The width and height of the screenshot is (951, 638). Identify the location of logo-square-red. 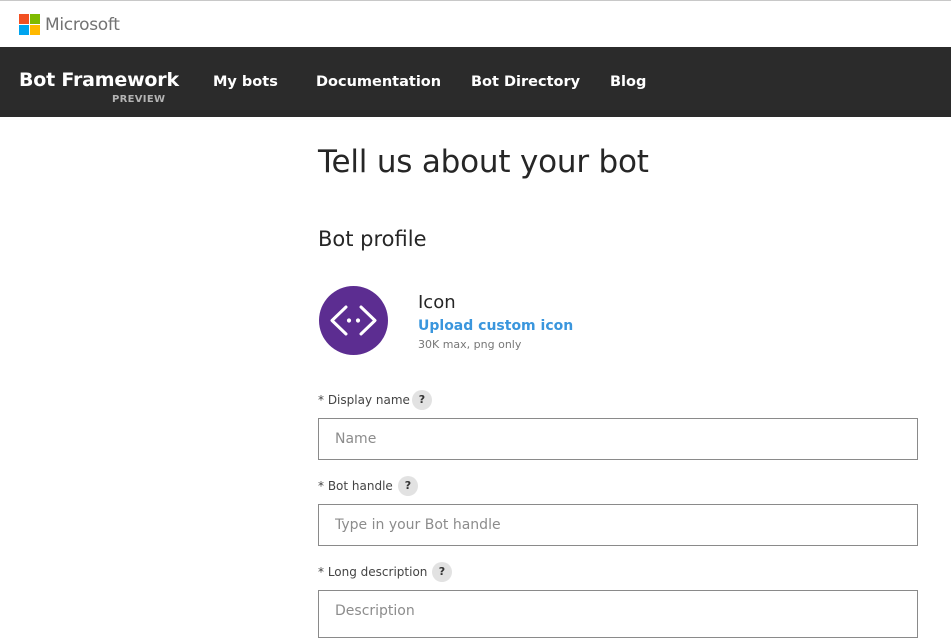
(24, 19).